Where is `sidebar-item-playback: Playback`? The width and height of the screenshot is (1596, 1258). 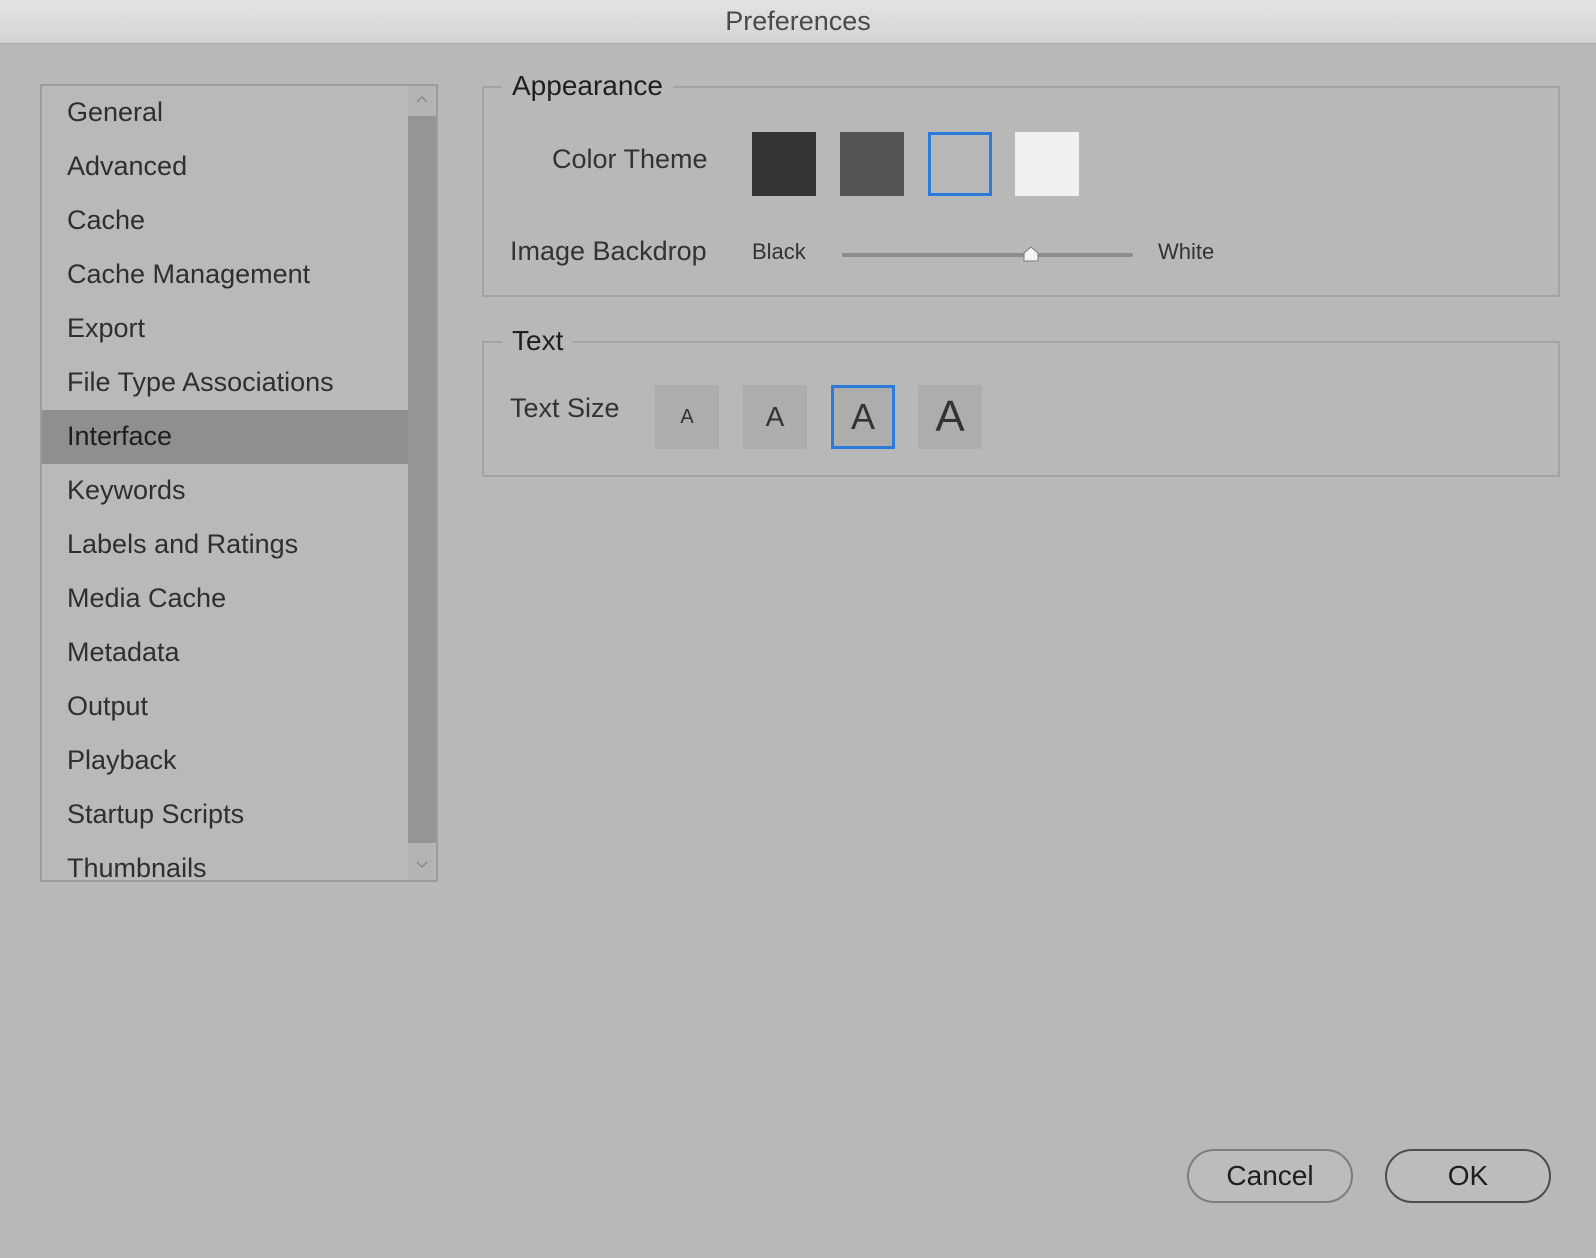 sidebar-item-playback: Playback is located at coordinates (227, 761).